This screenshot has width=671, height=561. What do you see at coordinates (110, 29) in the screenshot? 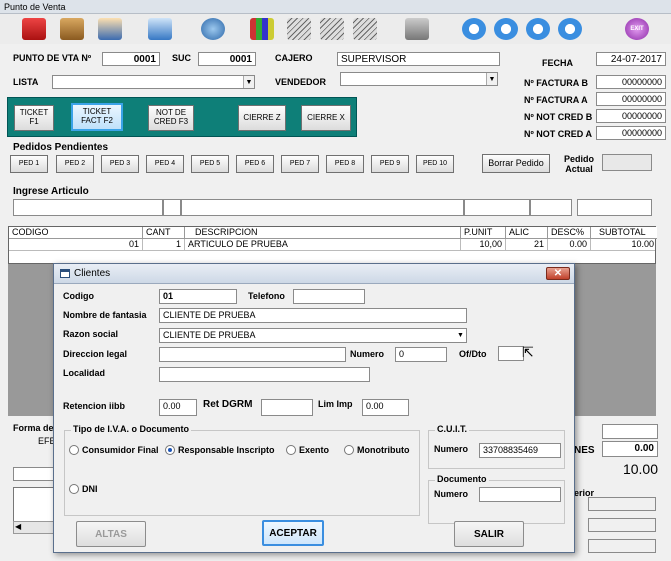
I see `cashier-icon` at bounding box center [110, 29].